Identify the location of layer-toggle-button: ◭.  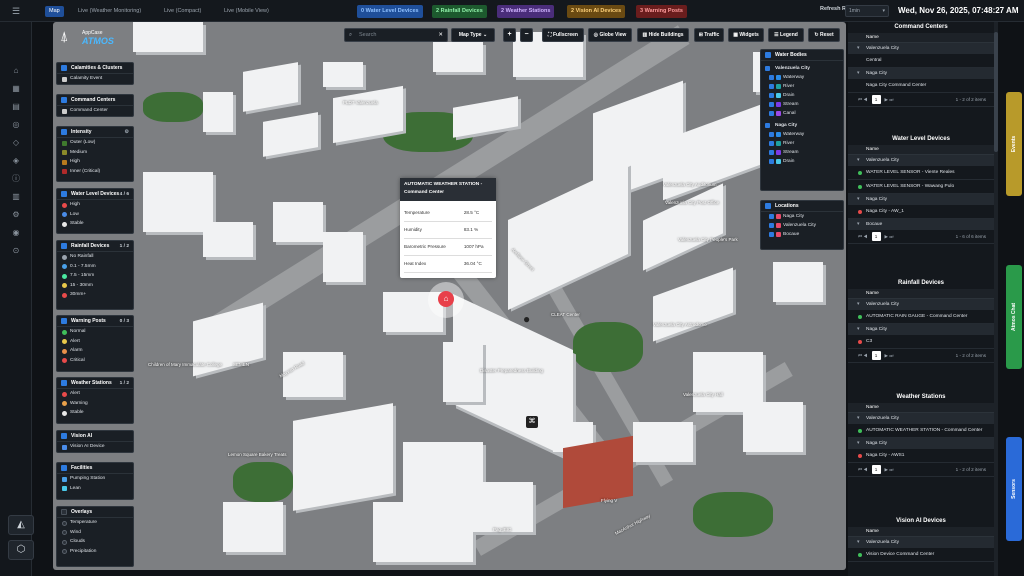
(21, 525).